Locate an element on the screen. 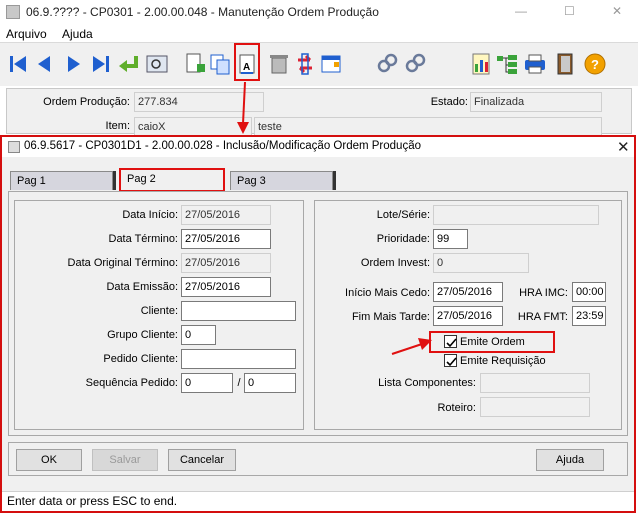 The width and height of the screenshot is (638, 513). hra-fmt-field: 23:59 is located at coordinates (589, 316).